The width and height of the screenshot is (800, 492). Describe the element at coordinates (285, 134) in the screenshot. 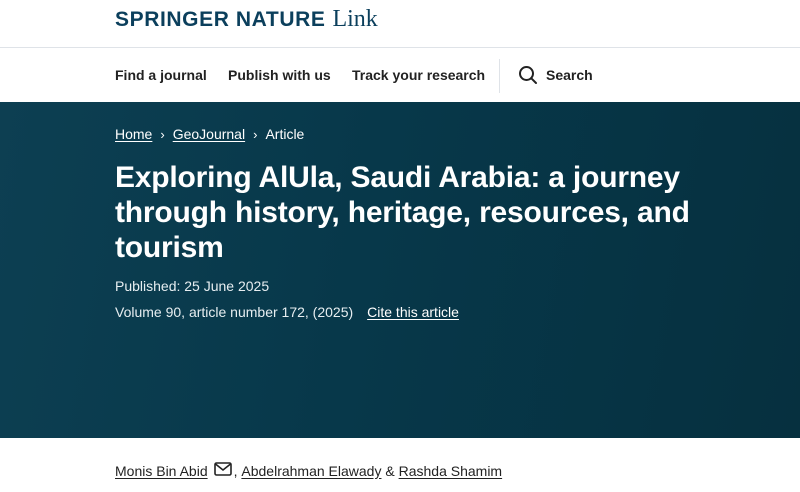

I see `breadcrumb-current: Article` at that location.